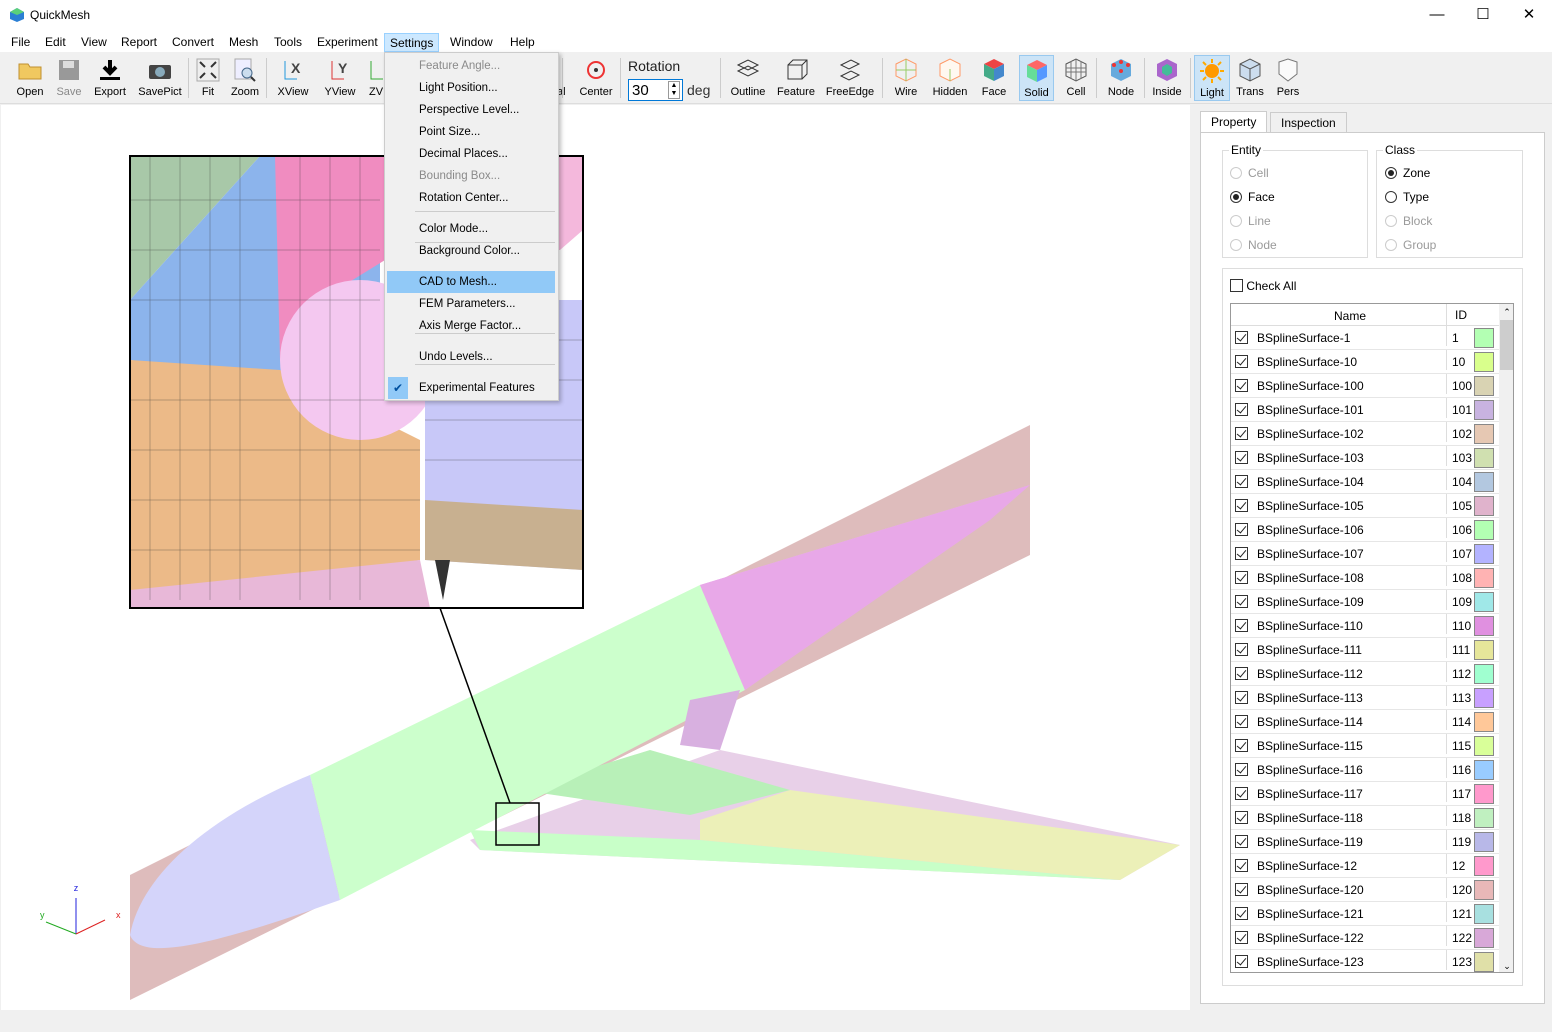 This screenshot has width=1552, height=1032. I want to click on cell-button: Cell, so click(1076, 78).